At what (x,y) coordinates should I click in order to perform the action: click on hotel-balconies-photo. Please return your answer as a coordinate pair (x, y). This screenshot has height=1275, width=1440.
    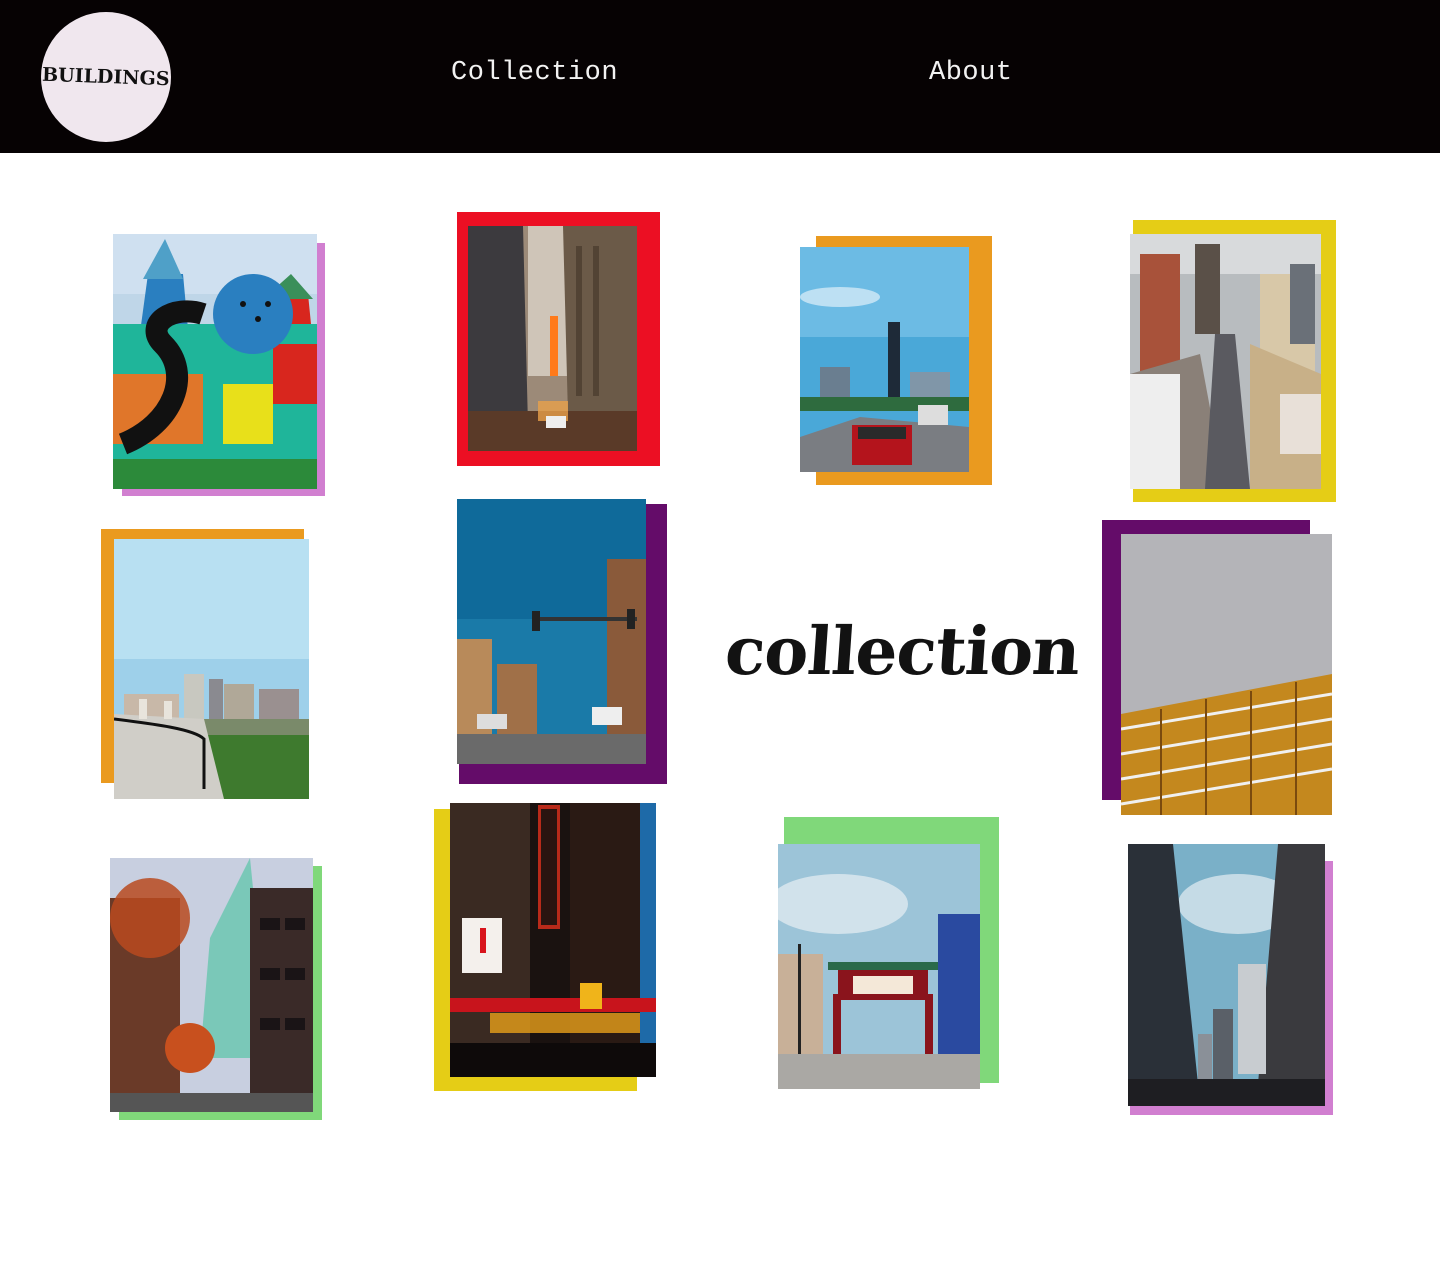
    Looking at the image, I should click on (1226, 674).